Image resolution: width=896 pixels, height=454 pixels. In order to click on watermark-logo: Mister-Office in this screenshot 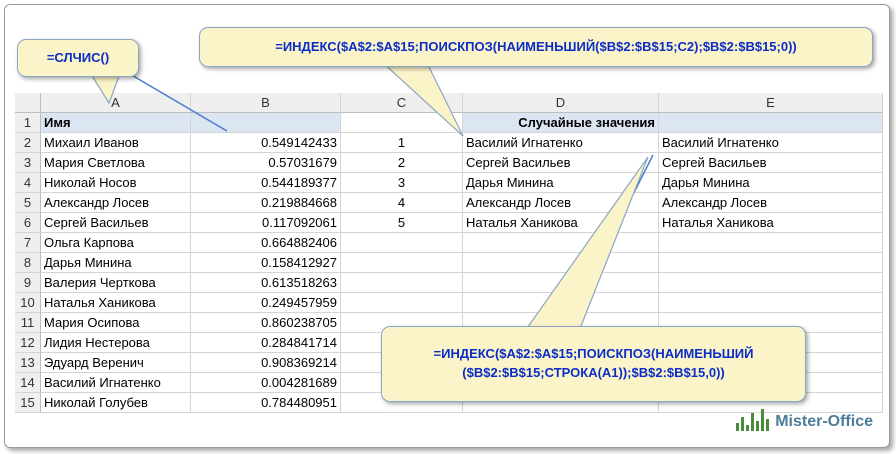, I will do `click(804, 420)`.